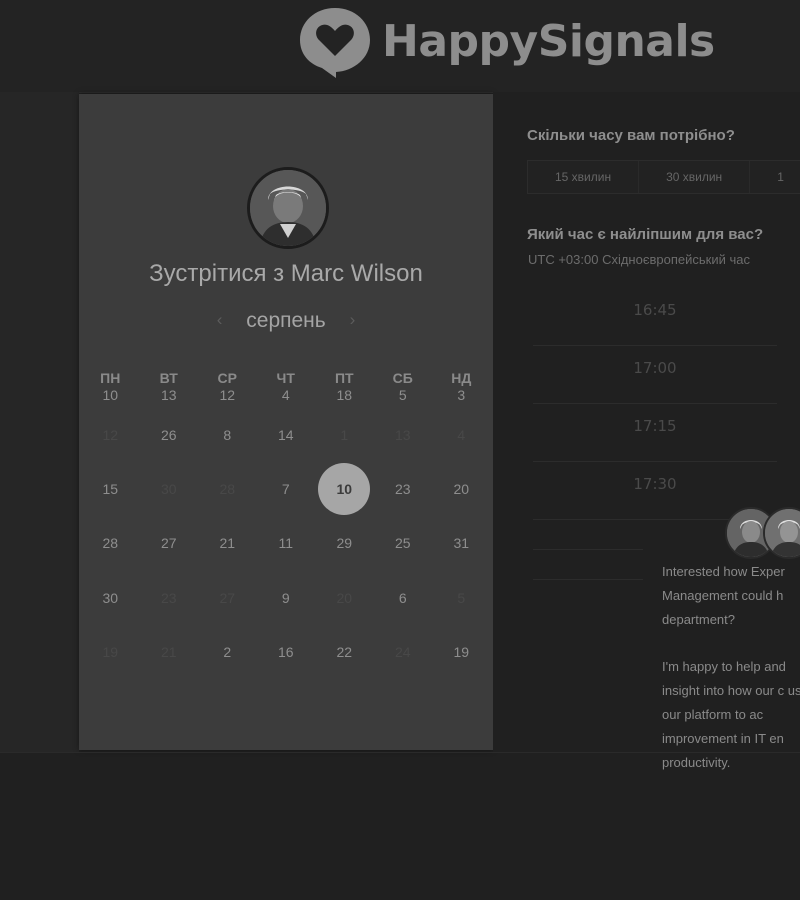  I want to click on calendar-day: 14, so click(286, 440).